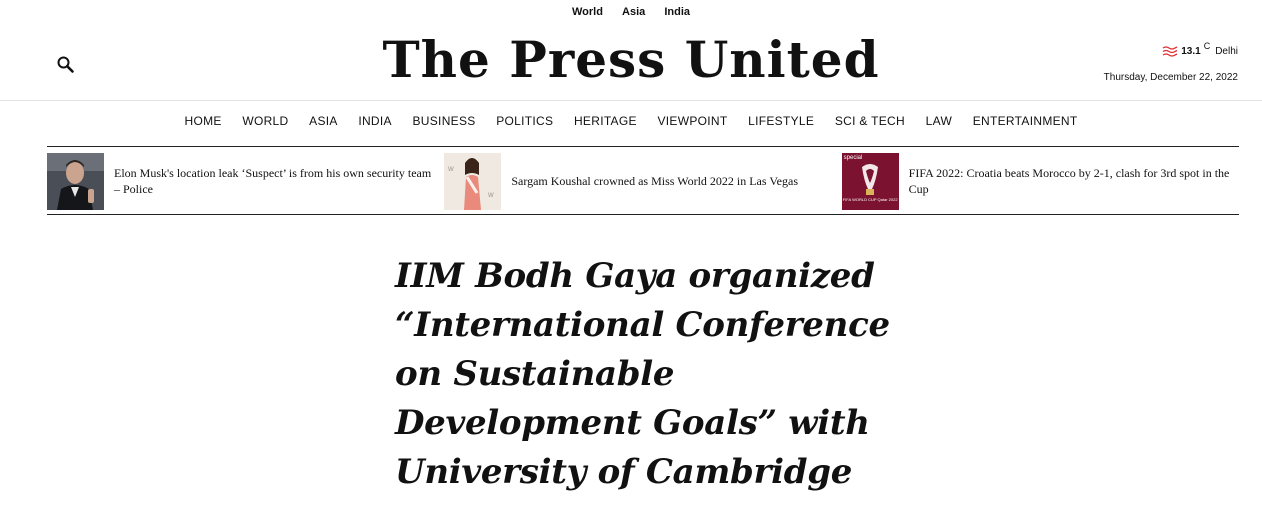 This screenshot has height=505, width=1262. I want to click on nav-item-law: LAW, so click(939, 121).